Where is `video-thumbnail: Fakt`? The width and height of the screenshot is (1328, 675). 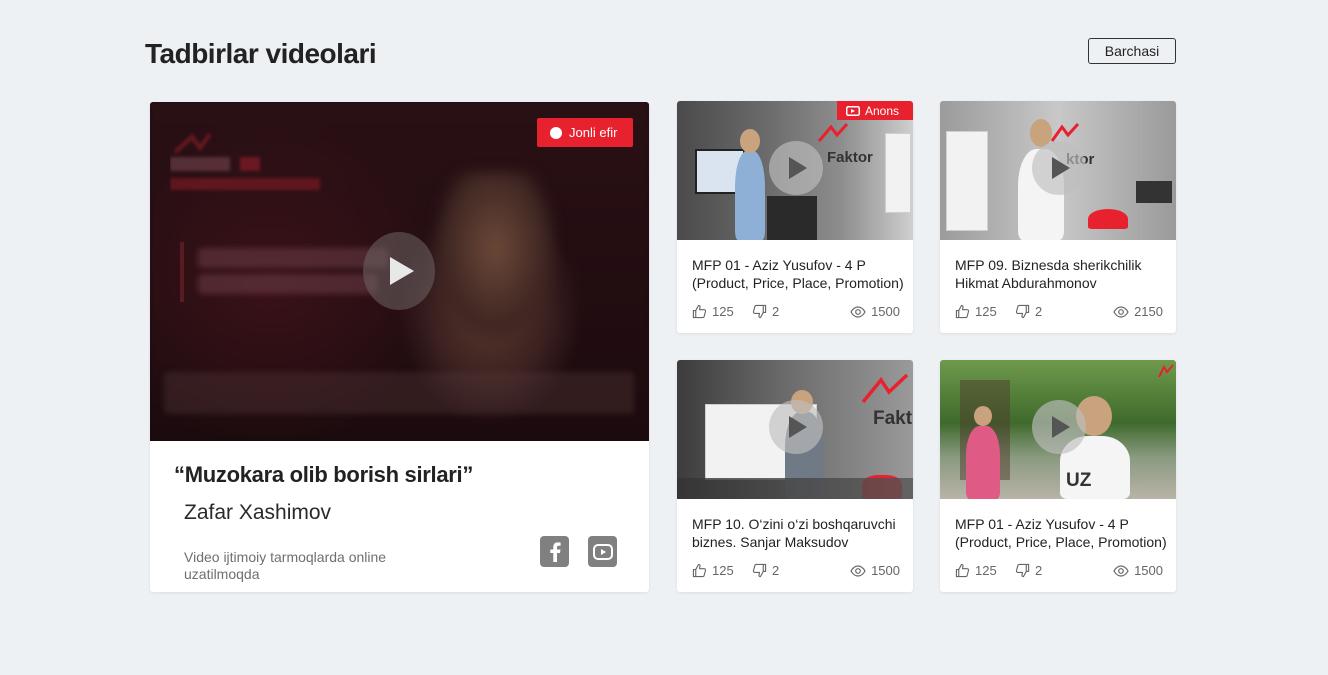 video-thumbnail: Fakt is located at coordinates (795, 429).